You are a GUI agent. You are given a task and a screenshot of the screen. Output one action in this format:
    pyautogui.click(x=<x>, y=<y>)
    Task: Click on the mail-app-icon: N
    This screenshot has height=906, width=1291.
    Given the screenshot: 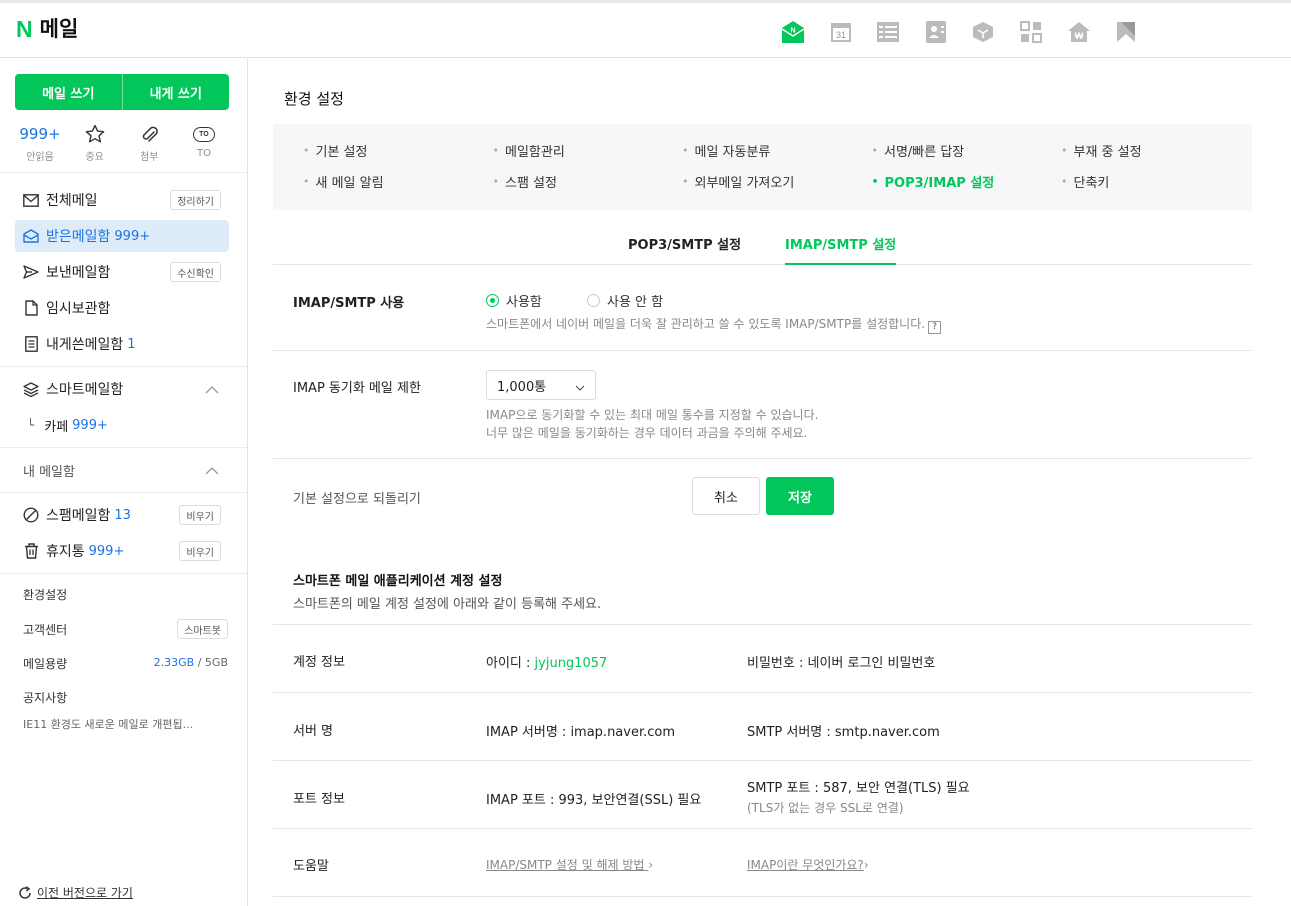 What is the action you would take?
    pyautogui.click(x=793, y=32)
    